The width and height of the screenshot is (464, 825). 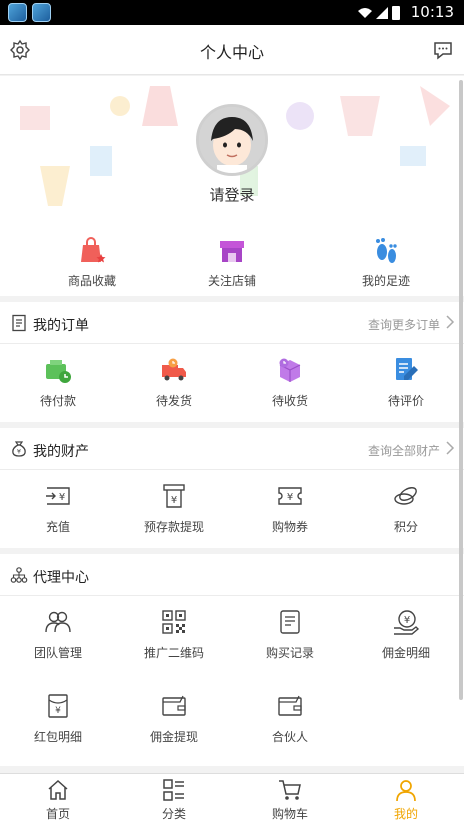 What do you see at coordinates (58, 634) in the screenshot?
I see `team-management-button: 团队管理` at bounding box center [58, 634].